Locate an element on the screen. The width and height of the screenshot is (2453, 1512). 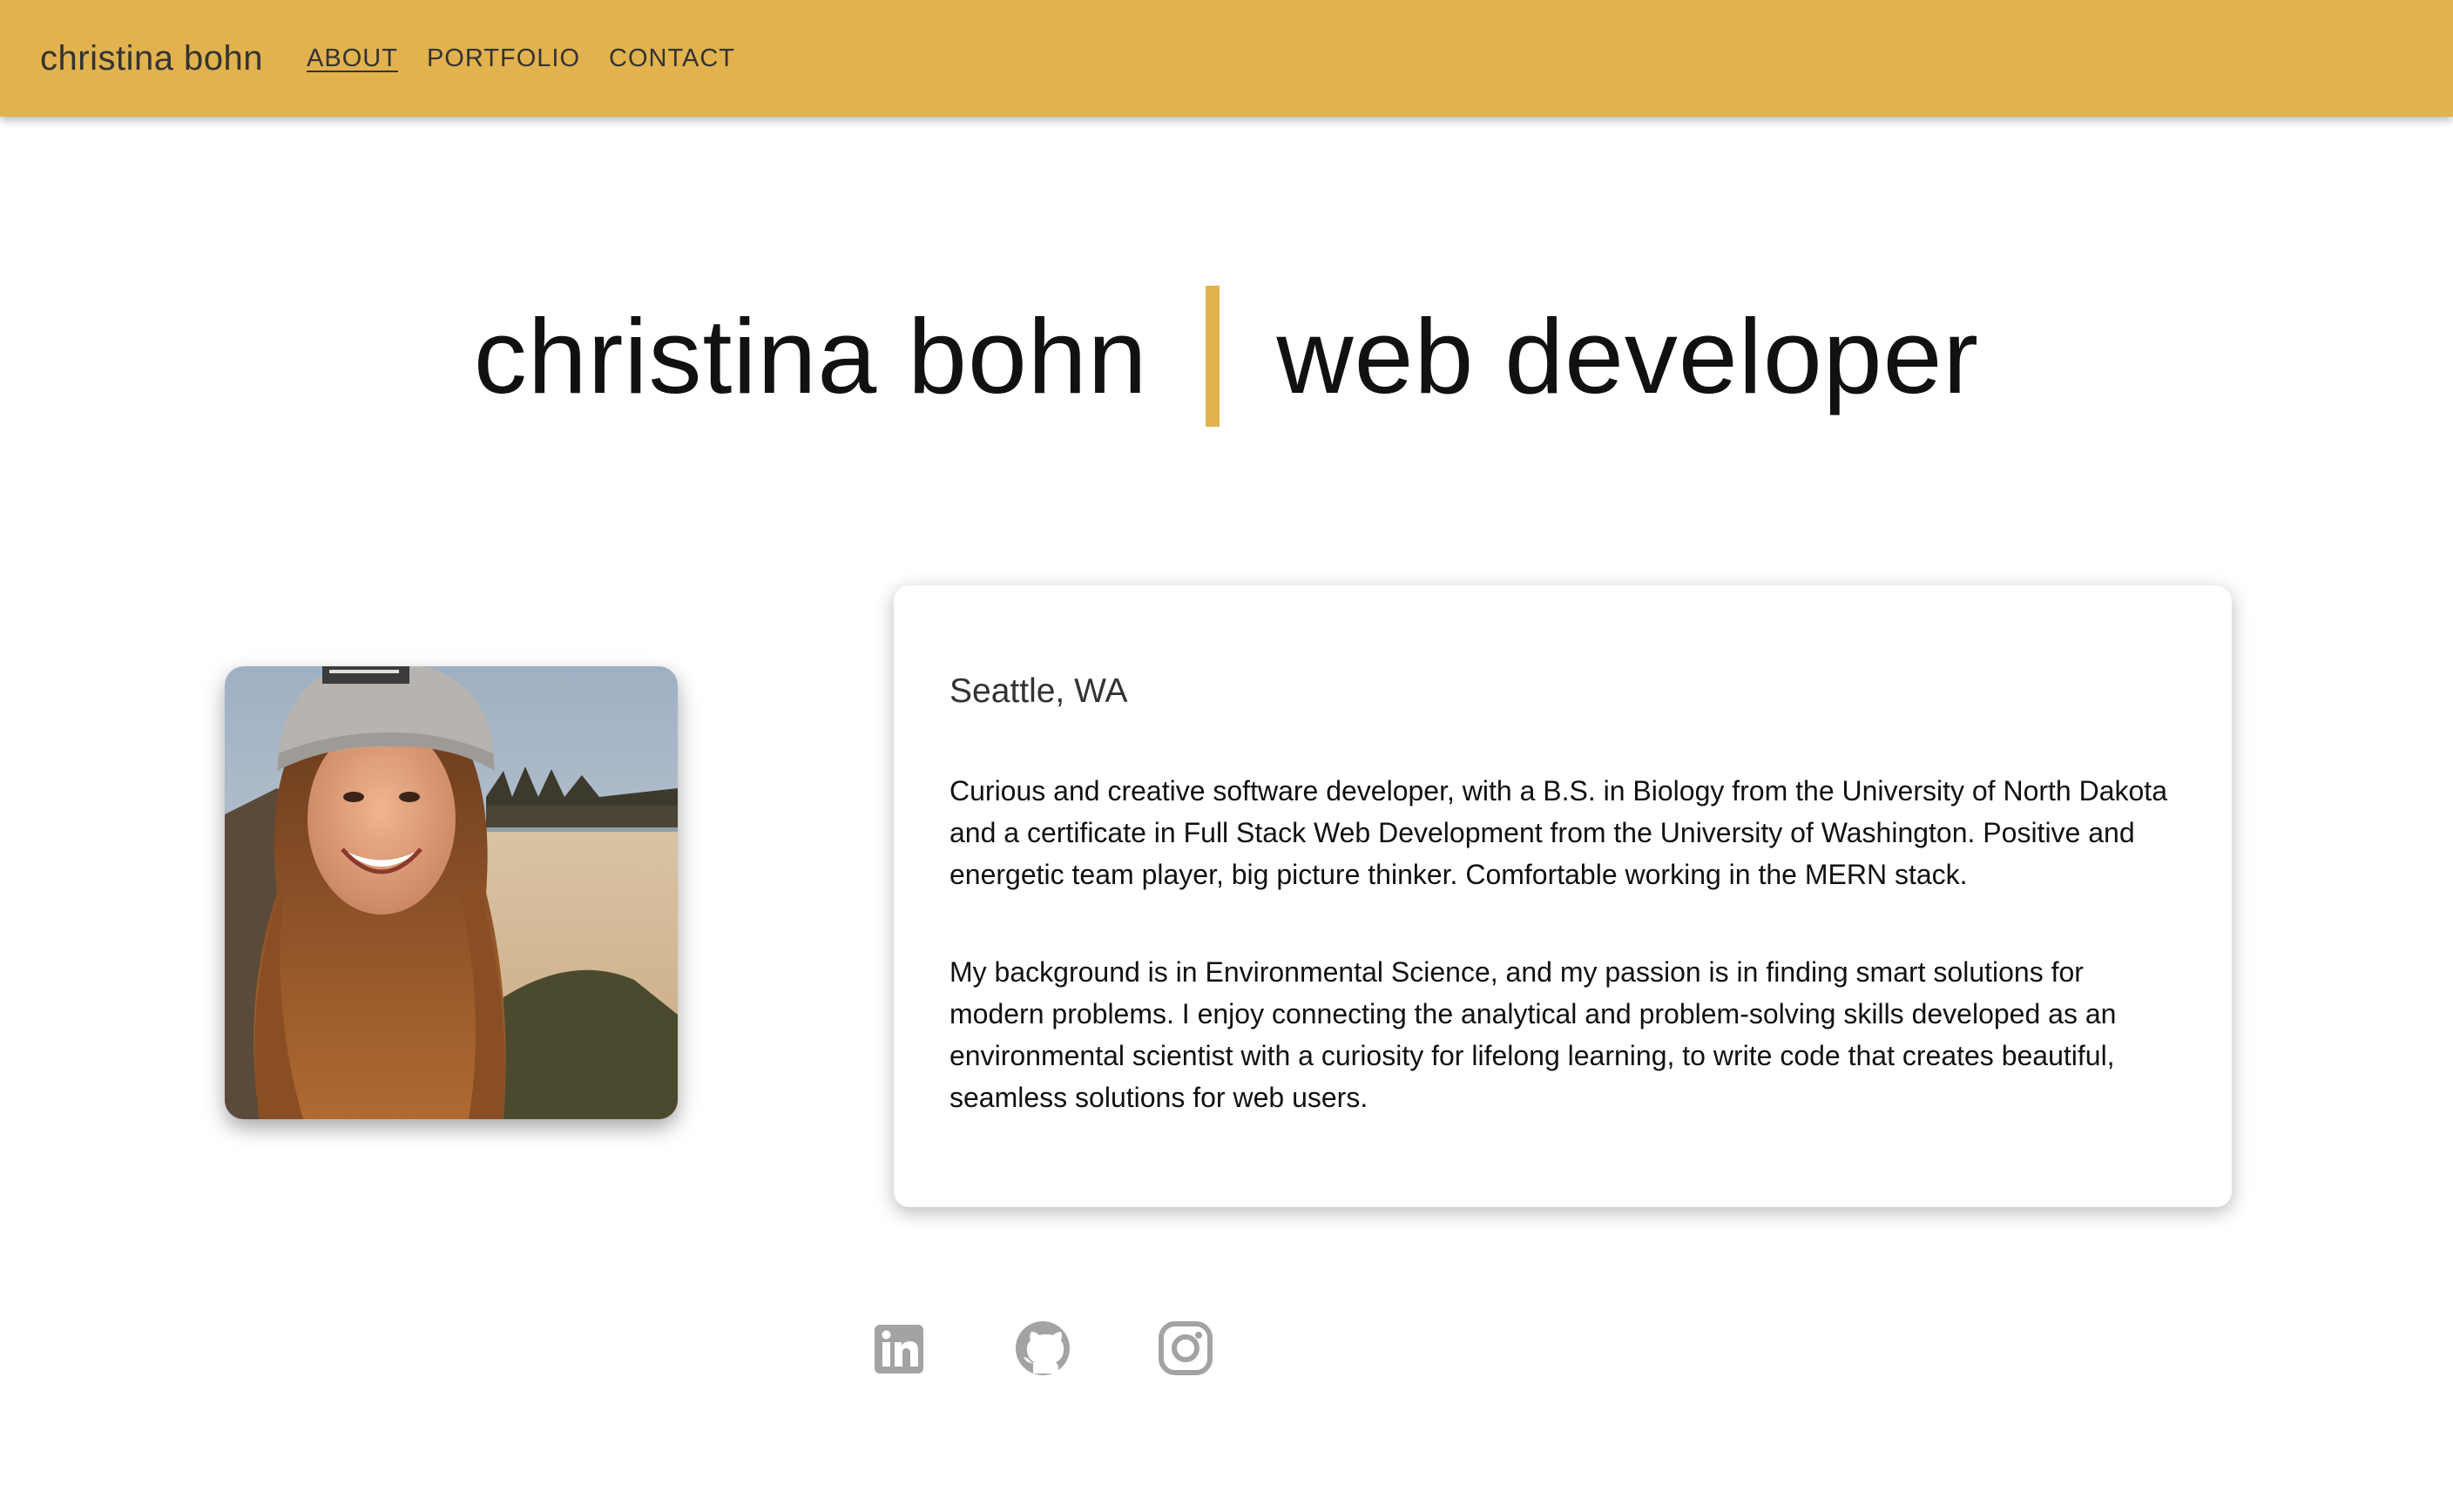
social-links is located at coordinates (1042, 1348).